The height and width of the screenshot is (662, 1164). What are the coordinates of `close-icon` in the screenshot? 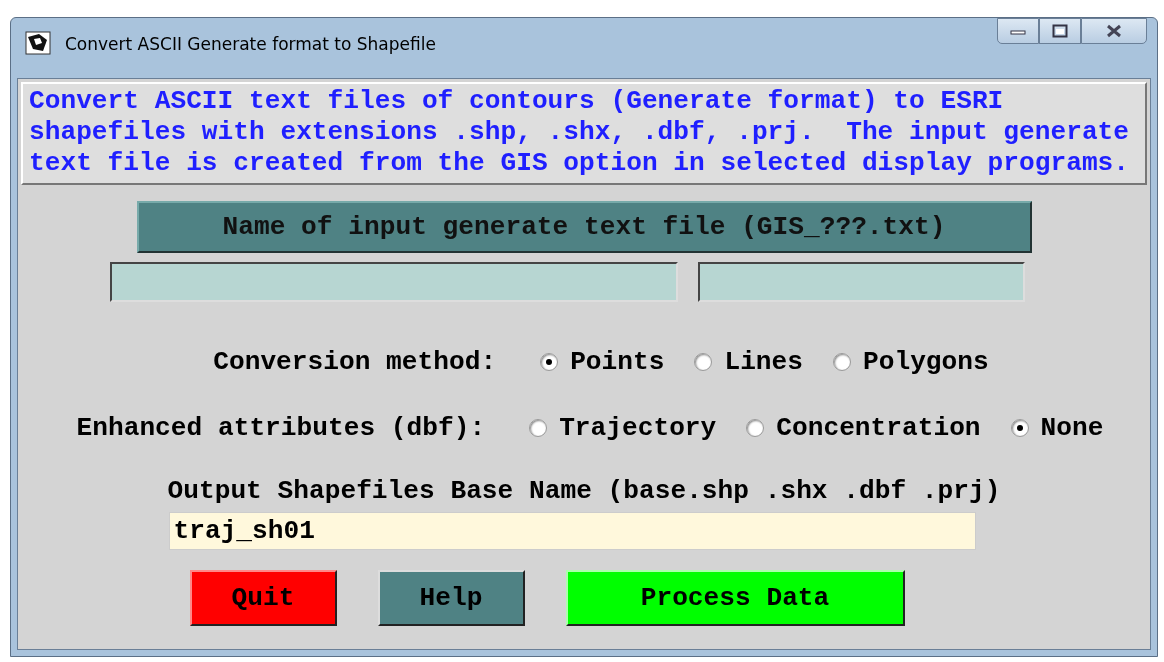 It's located at (1114, 31).